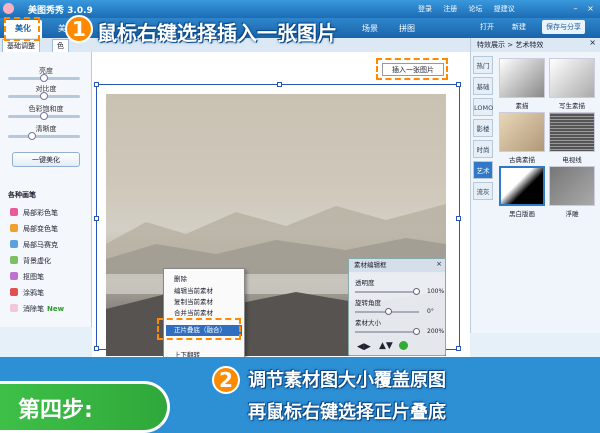 The image size is (600, 433). I want to click on resize-handle-tr, so click(458, 84).